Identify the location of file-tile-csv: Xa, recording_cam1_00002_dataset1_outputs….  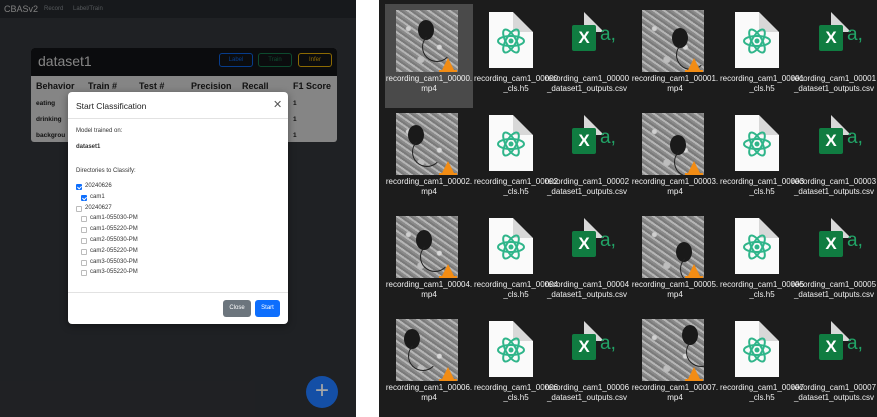
(587, 159).